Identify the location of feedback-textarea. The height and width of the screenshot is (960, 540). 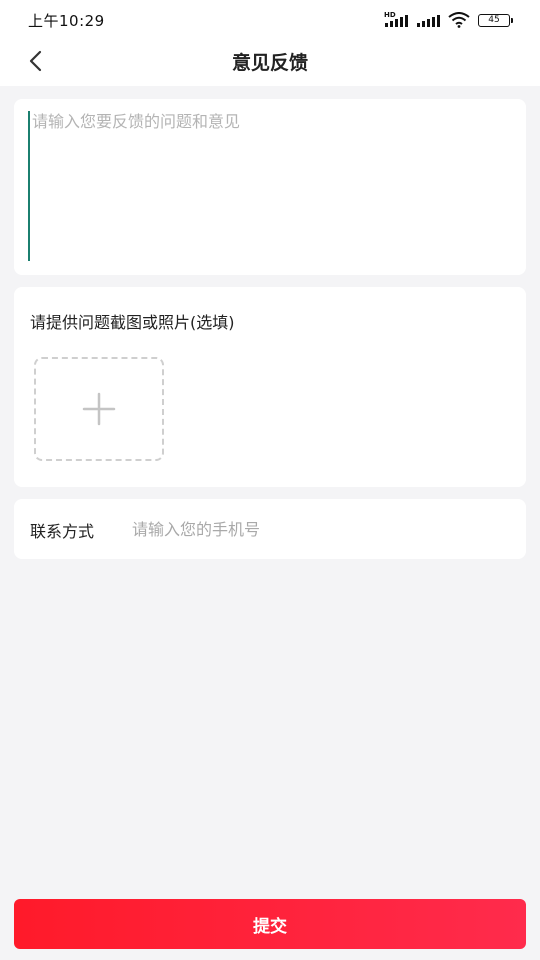
(270, 186).